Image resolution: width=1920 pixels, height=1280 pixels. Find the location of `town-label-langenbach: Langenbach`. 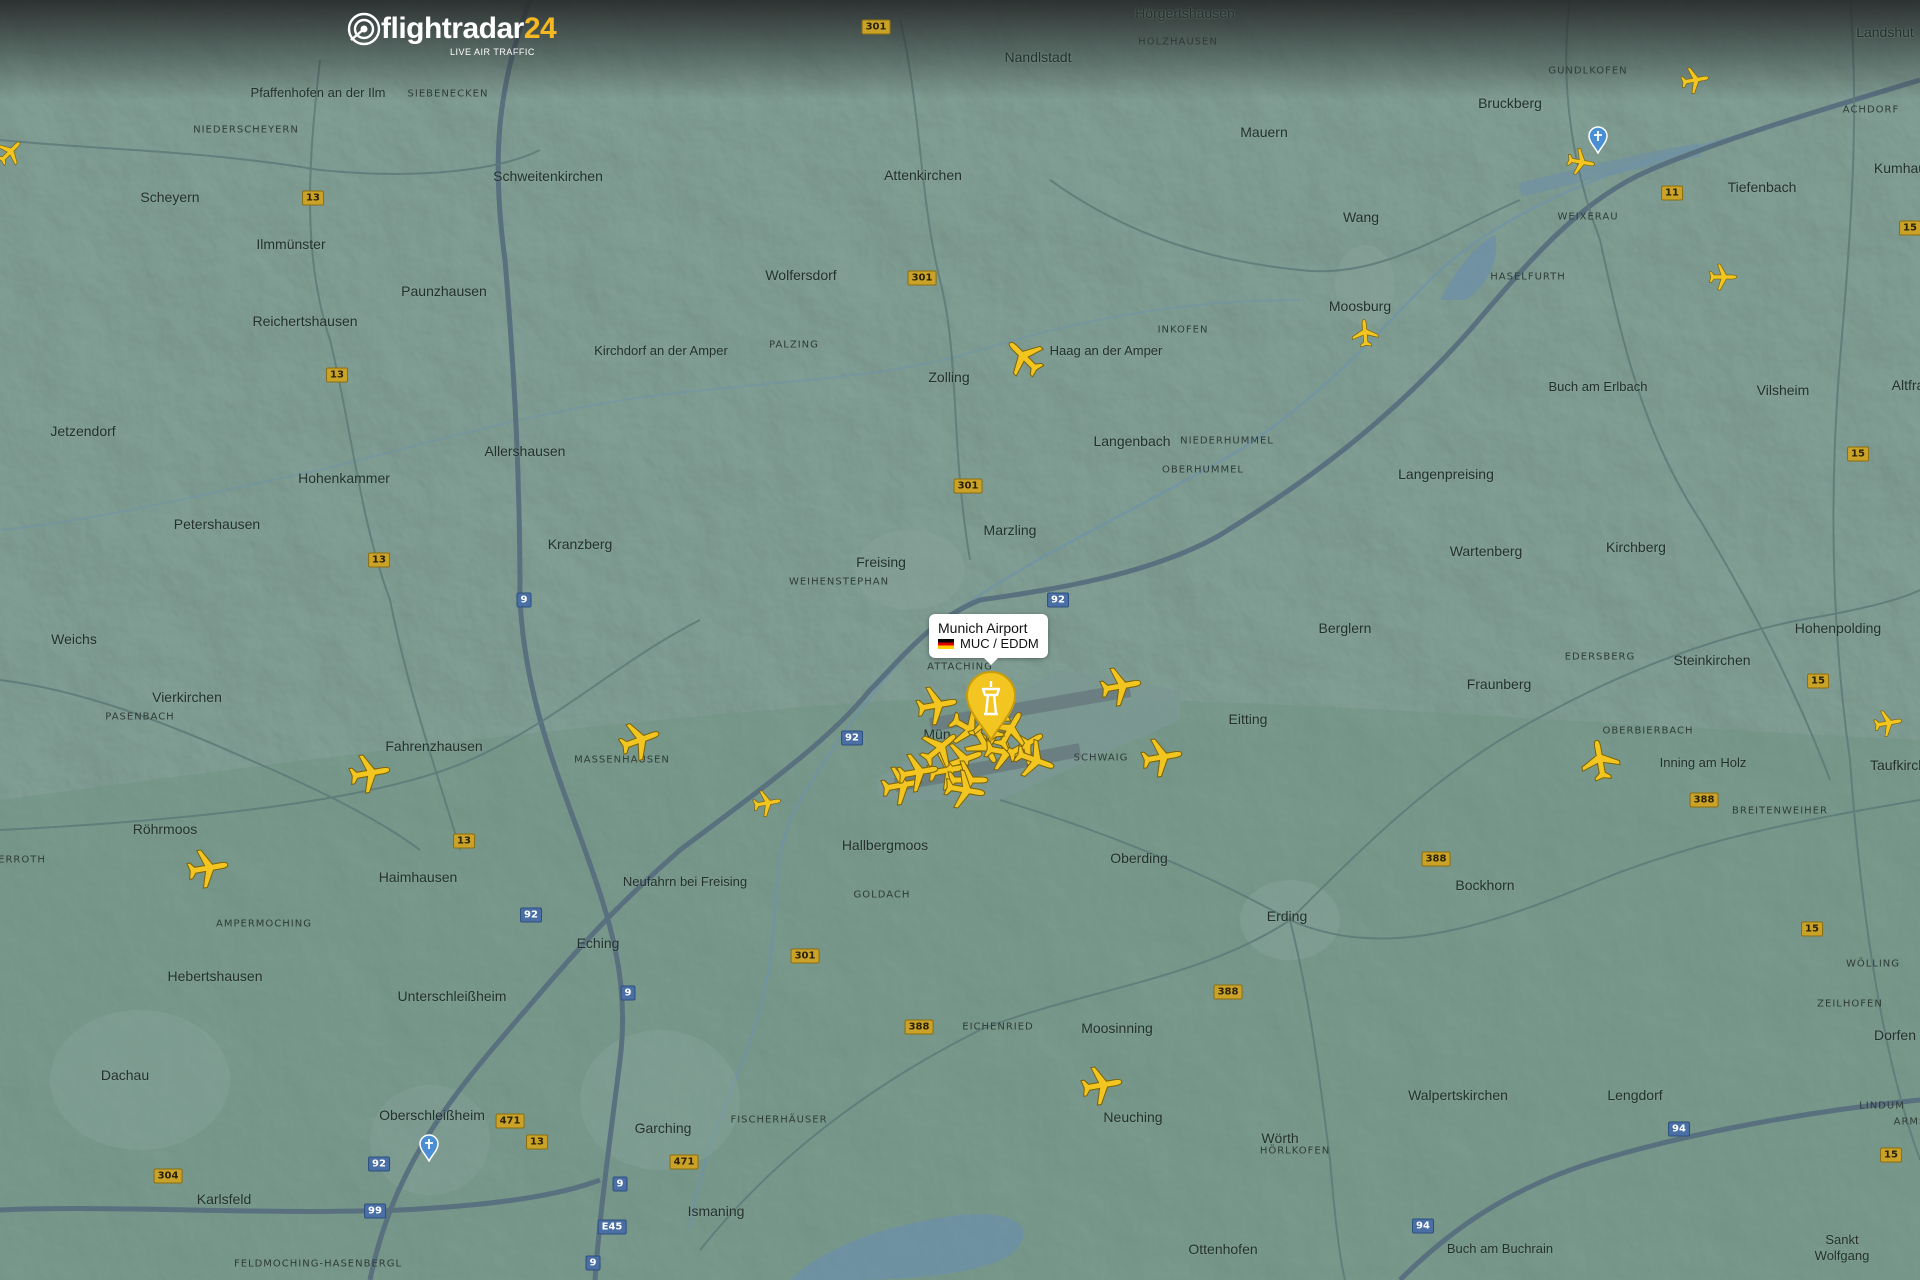

town-label-langenbach: Langenbach is located at coordinates (1132, 441).